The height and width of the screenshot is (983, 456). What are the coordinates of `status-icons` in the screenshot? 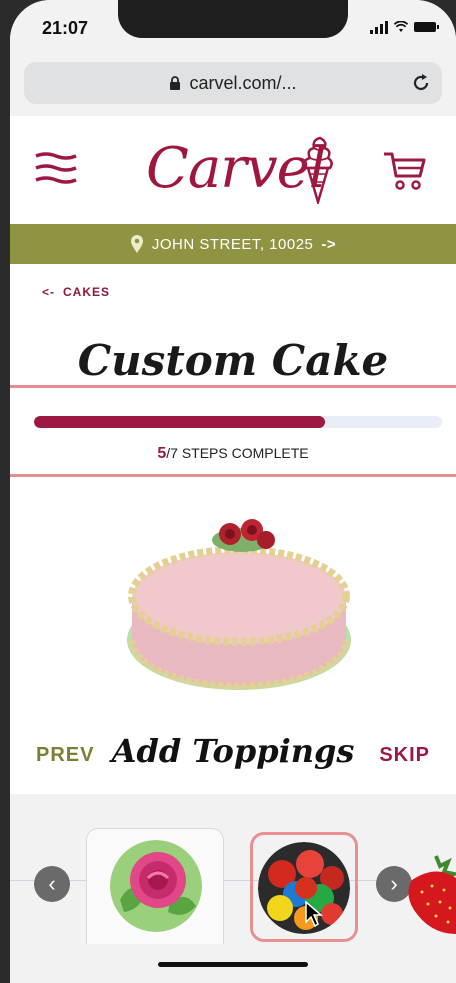 It's located at (404, 27).